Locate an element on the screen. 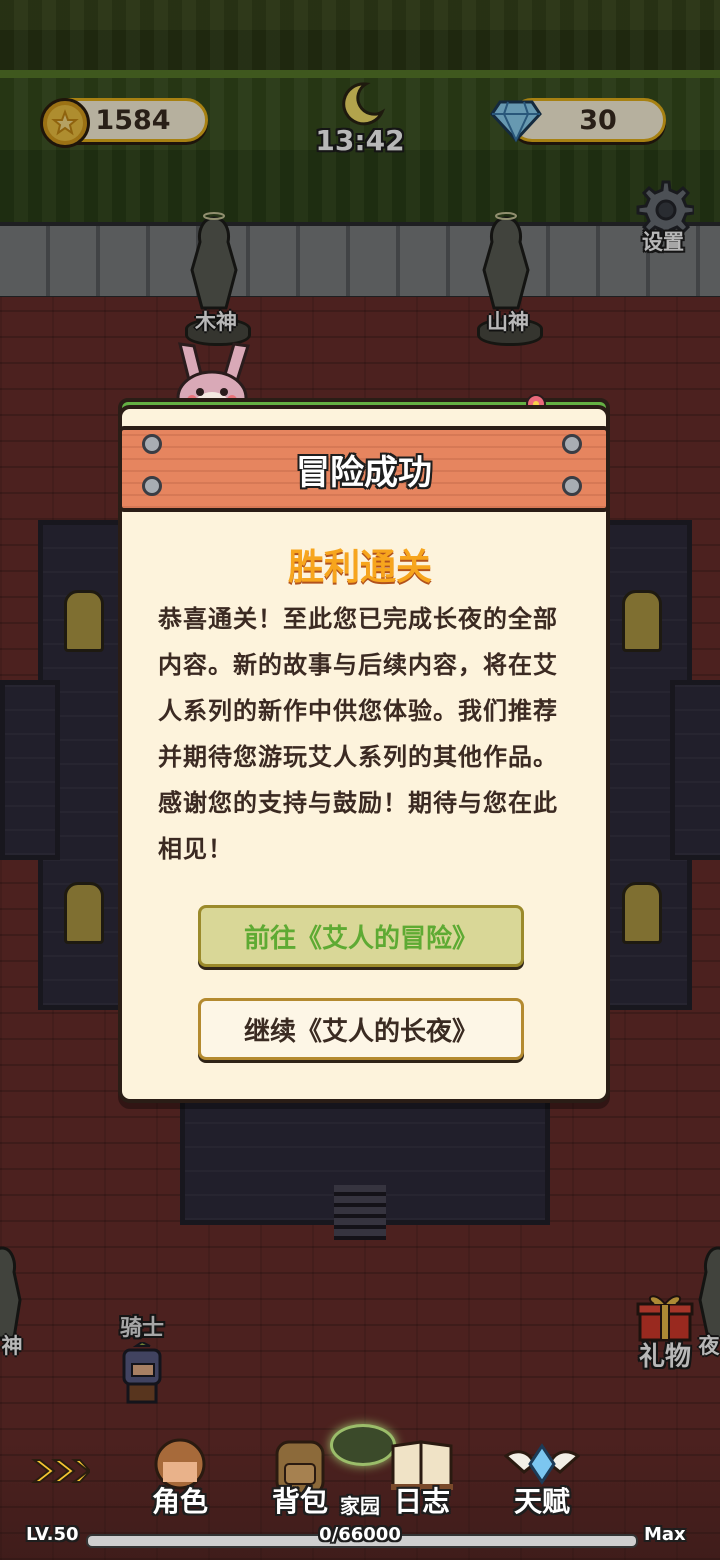  modal-subtitle: 胜利通关 is located at coordinates (359, 567).